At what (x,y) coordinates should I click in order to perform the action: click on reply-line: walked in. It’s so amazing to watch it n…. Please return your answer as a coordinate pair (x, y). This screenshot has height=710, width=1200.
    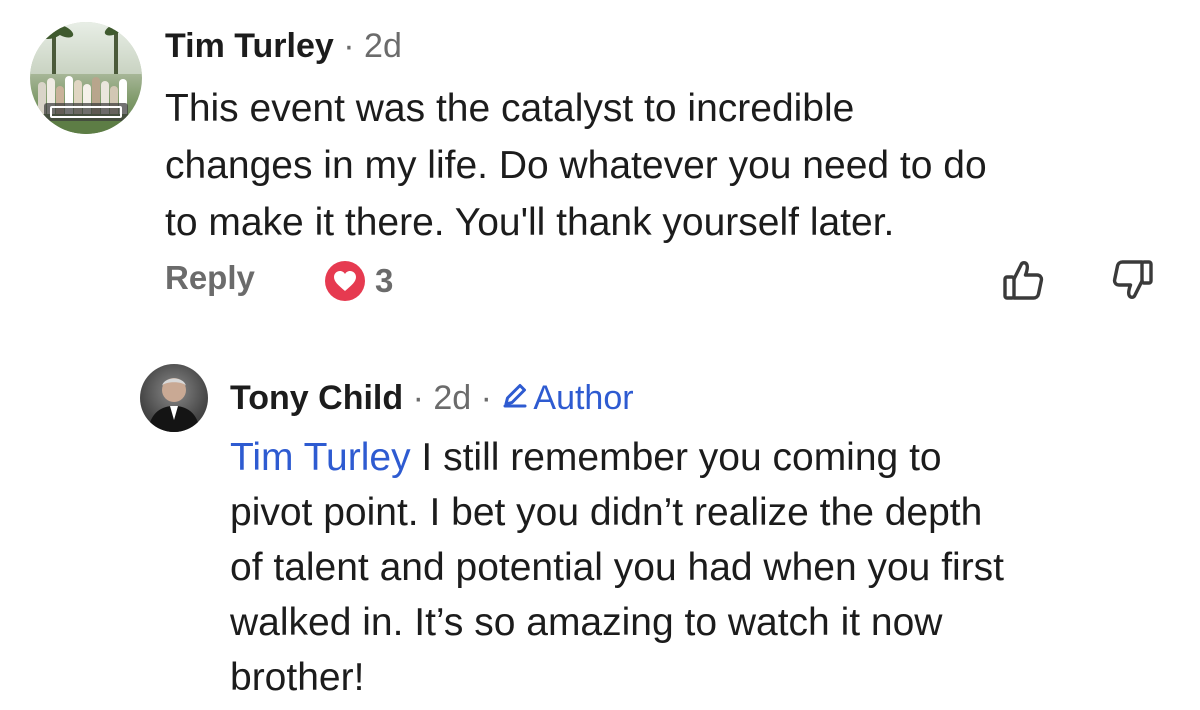
    Looking at the image, I should click on (586, 622).